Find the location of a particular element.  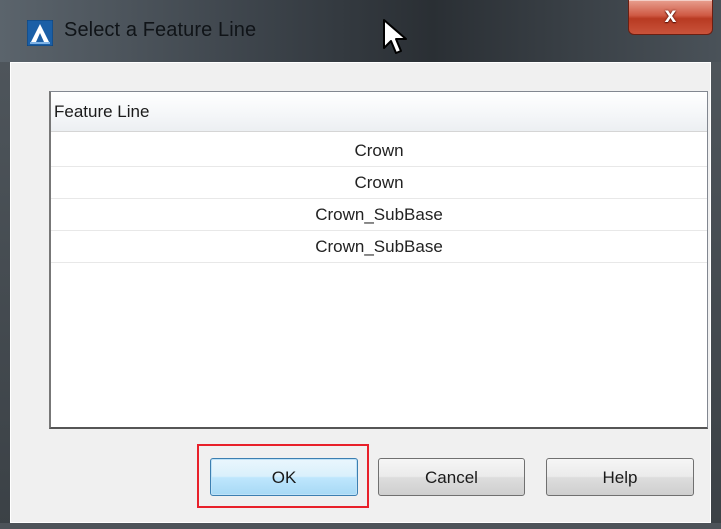

cancel-button: Cancel is located at coordinates (451, 477).